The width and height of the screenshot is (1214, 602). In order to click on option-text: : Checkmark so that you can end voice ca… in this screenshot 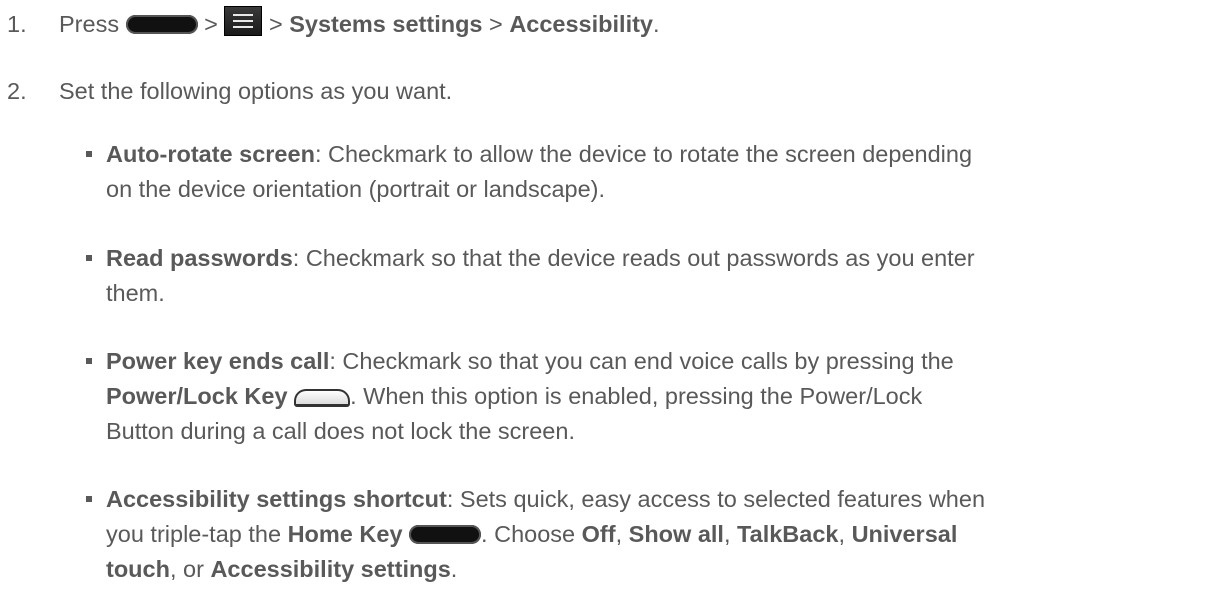, I will do `click(641, 361)`.